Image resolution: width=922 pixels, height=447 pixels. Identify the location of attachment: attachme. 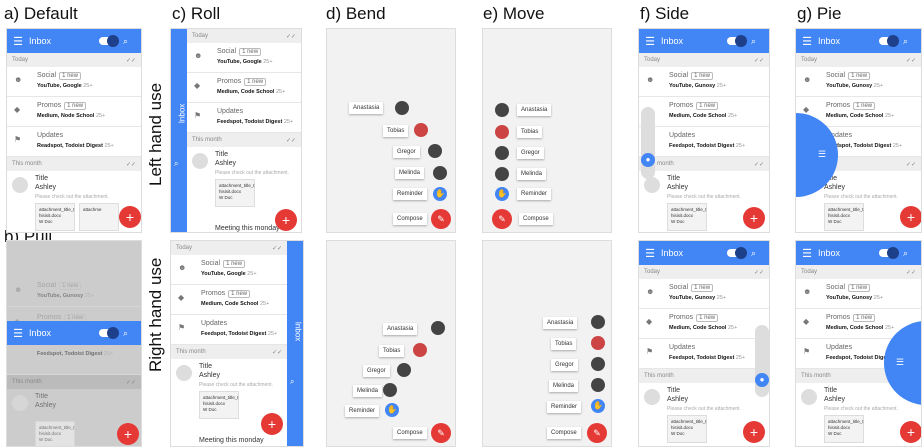
(99, 217).